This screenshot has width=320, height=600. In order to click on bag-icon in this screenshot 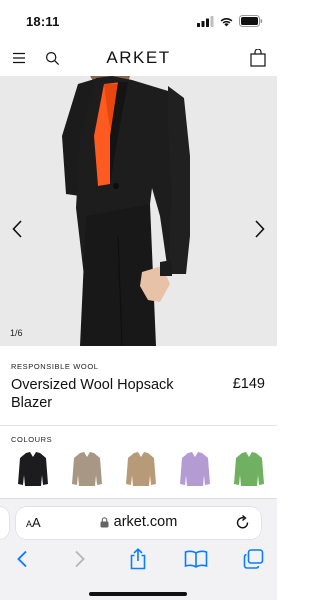, I will do `click(258, 58)`.